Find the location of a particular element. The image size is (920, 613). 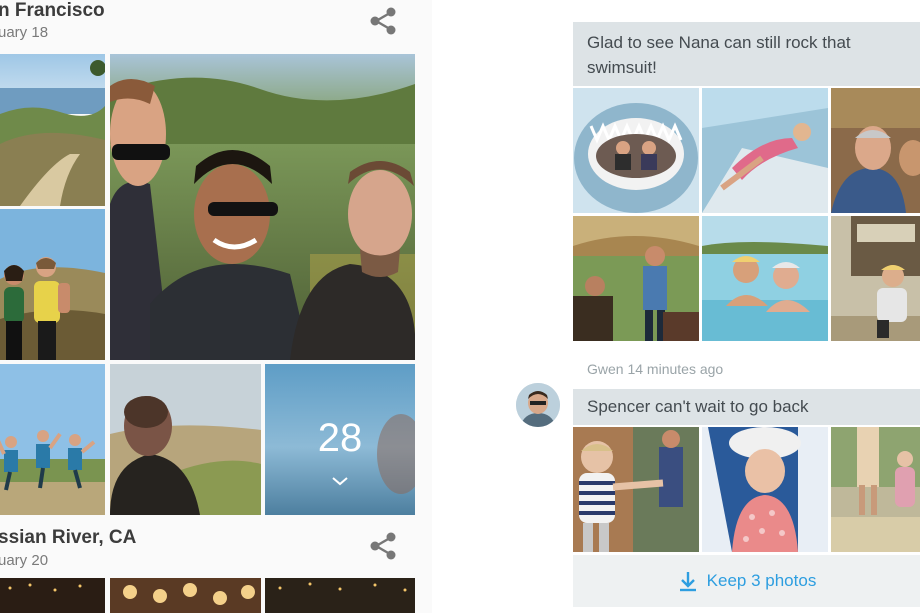

more-photos-tile: 28 is located at coordinates (340, 439).